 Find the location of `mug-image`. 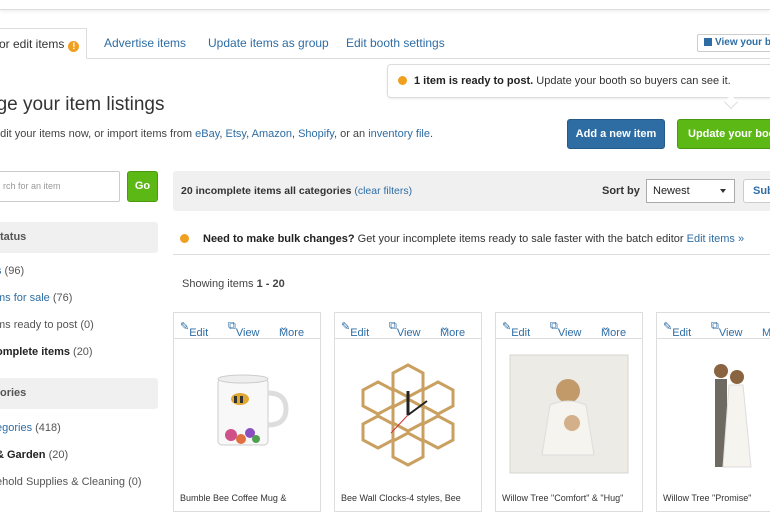

mug-image is located at coordinates (247, 414).